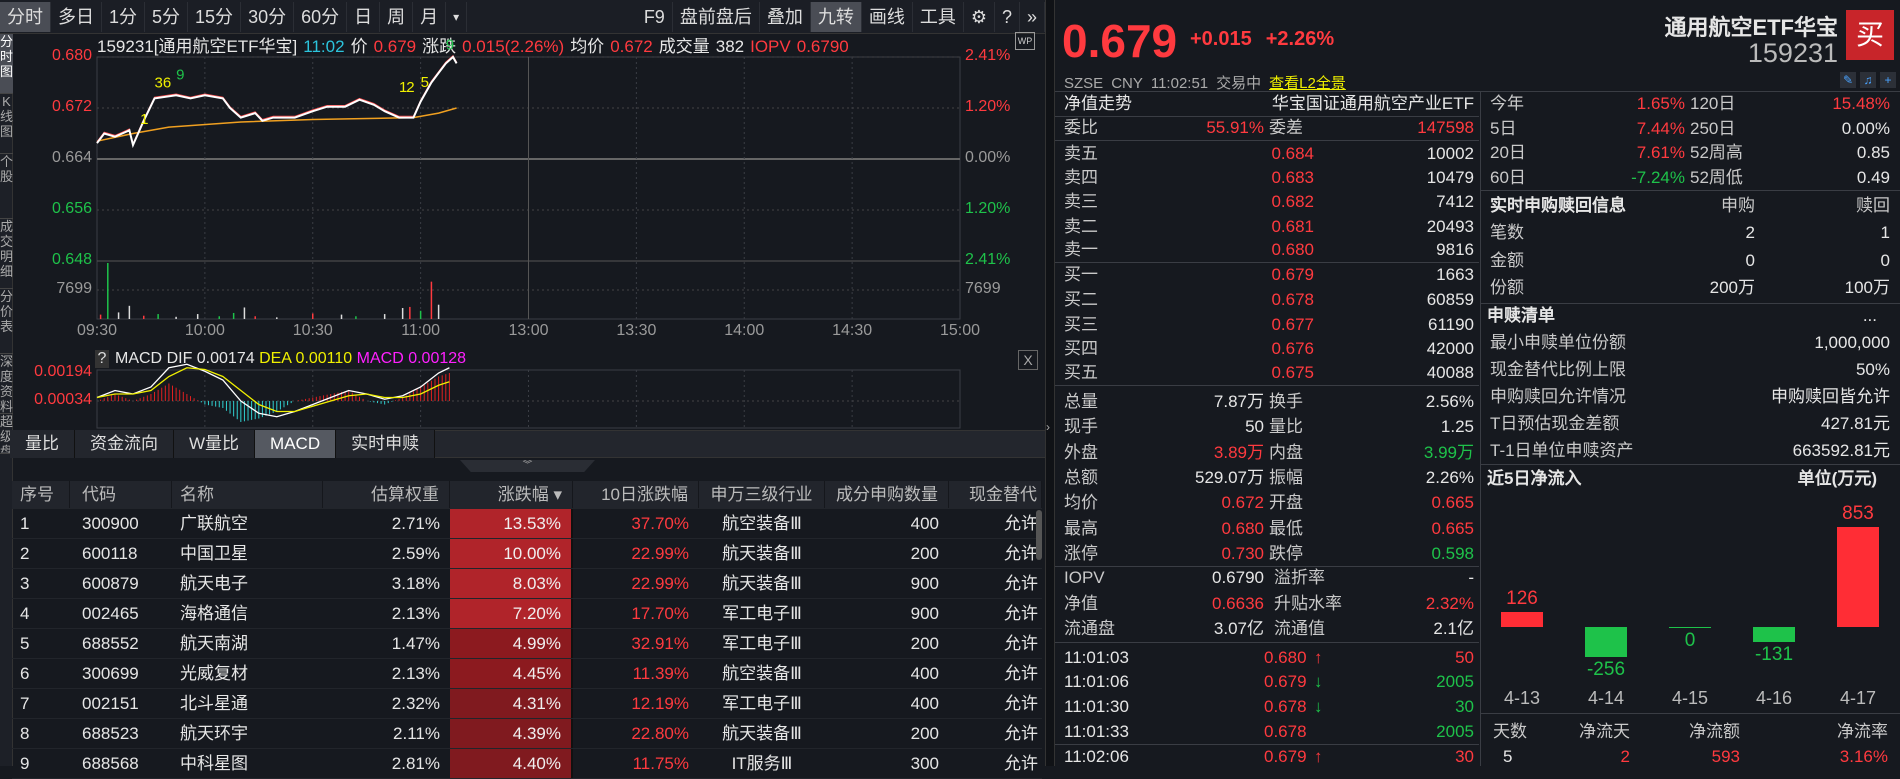 The image size is (1900, 779). I want to click on time-axis-label: 10:30, so click(312, 330).